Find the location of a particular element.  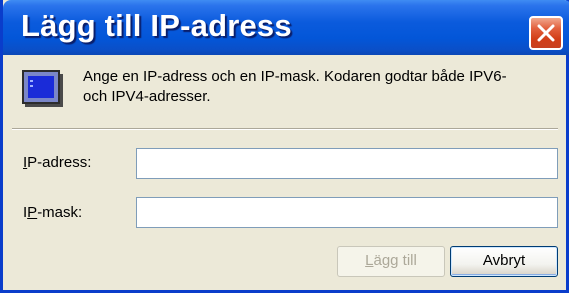

separator is located at coordinates (285, 129).